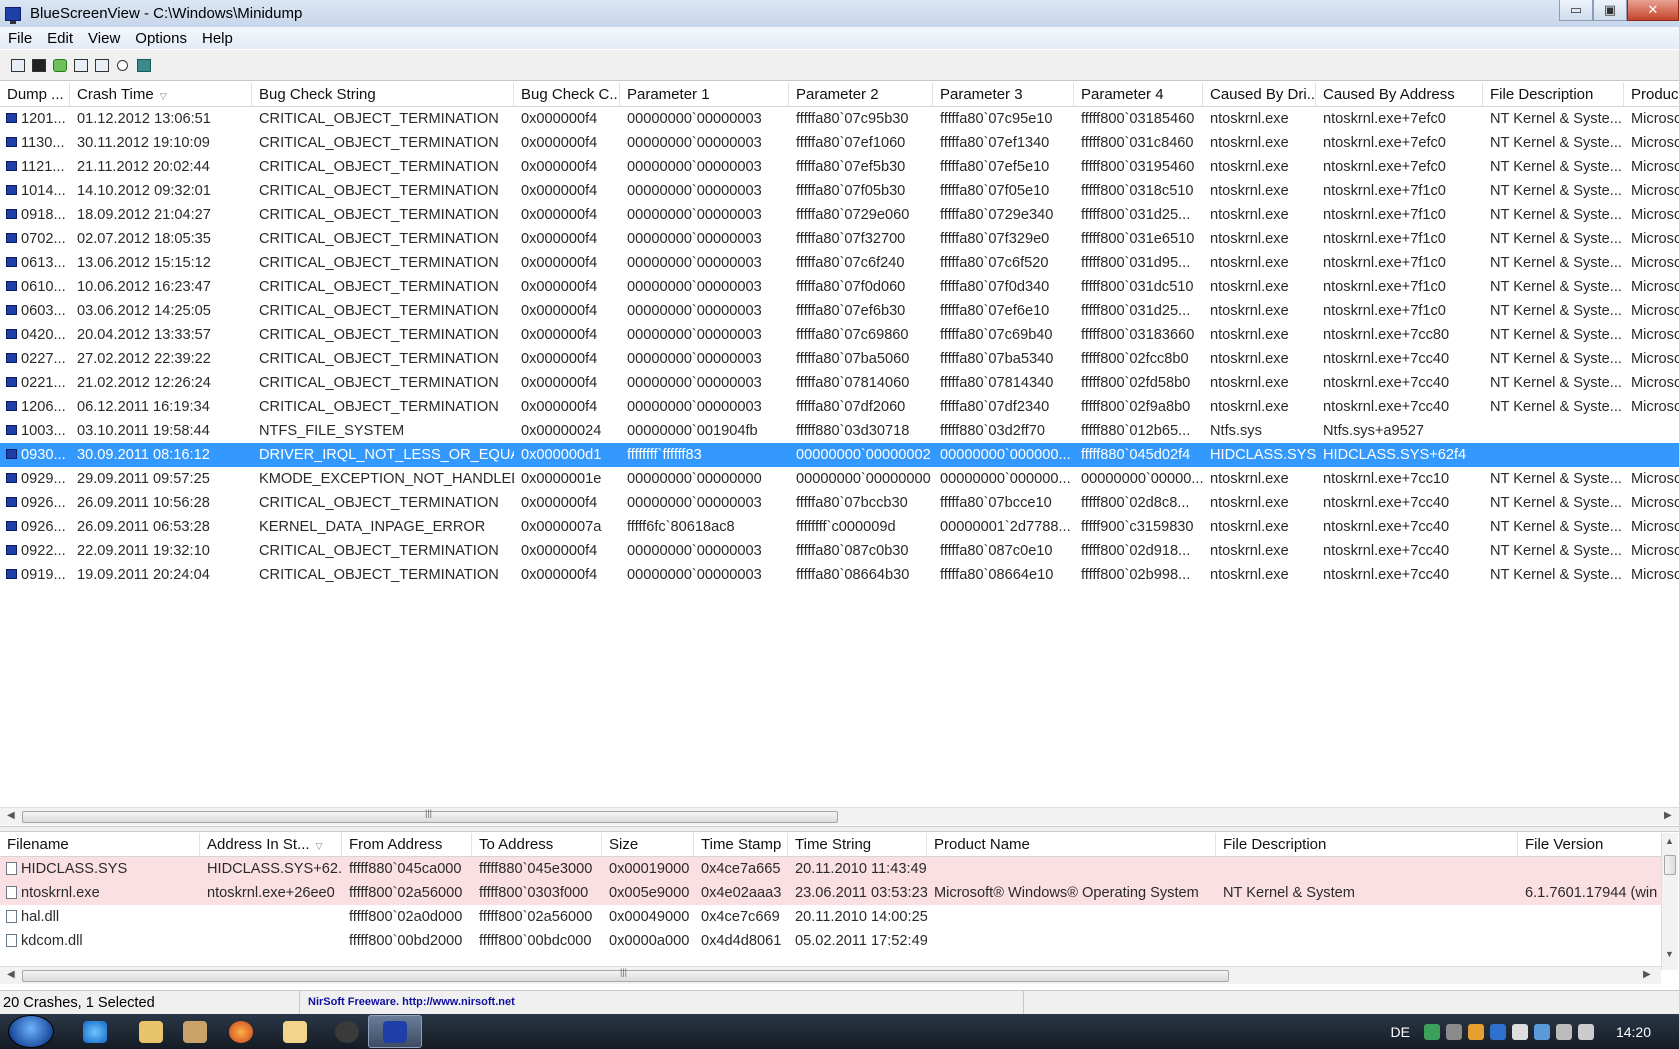  Describe the element at coordinates (1071, 844) in the screenshot. I see `column-header: Product Name` at that location.